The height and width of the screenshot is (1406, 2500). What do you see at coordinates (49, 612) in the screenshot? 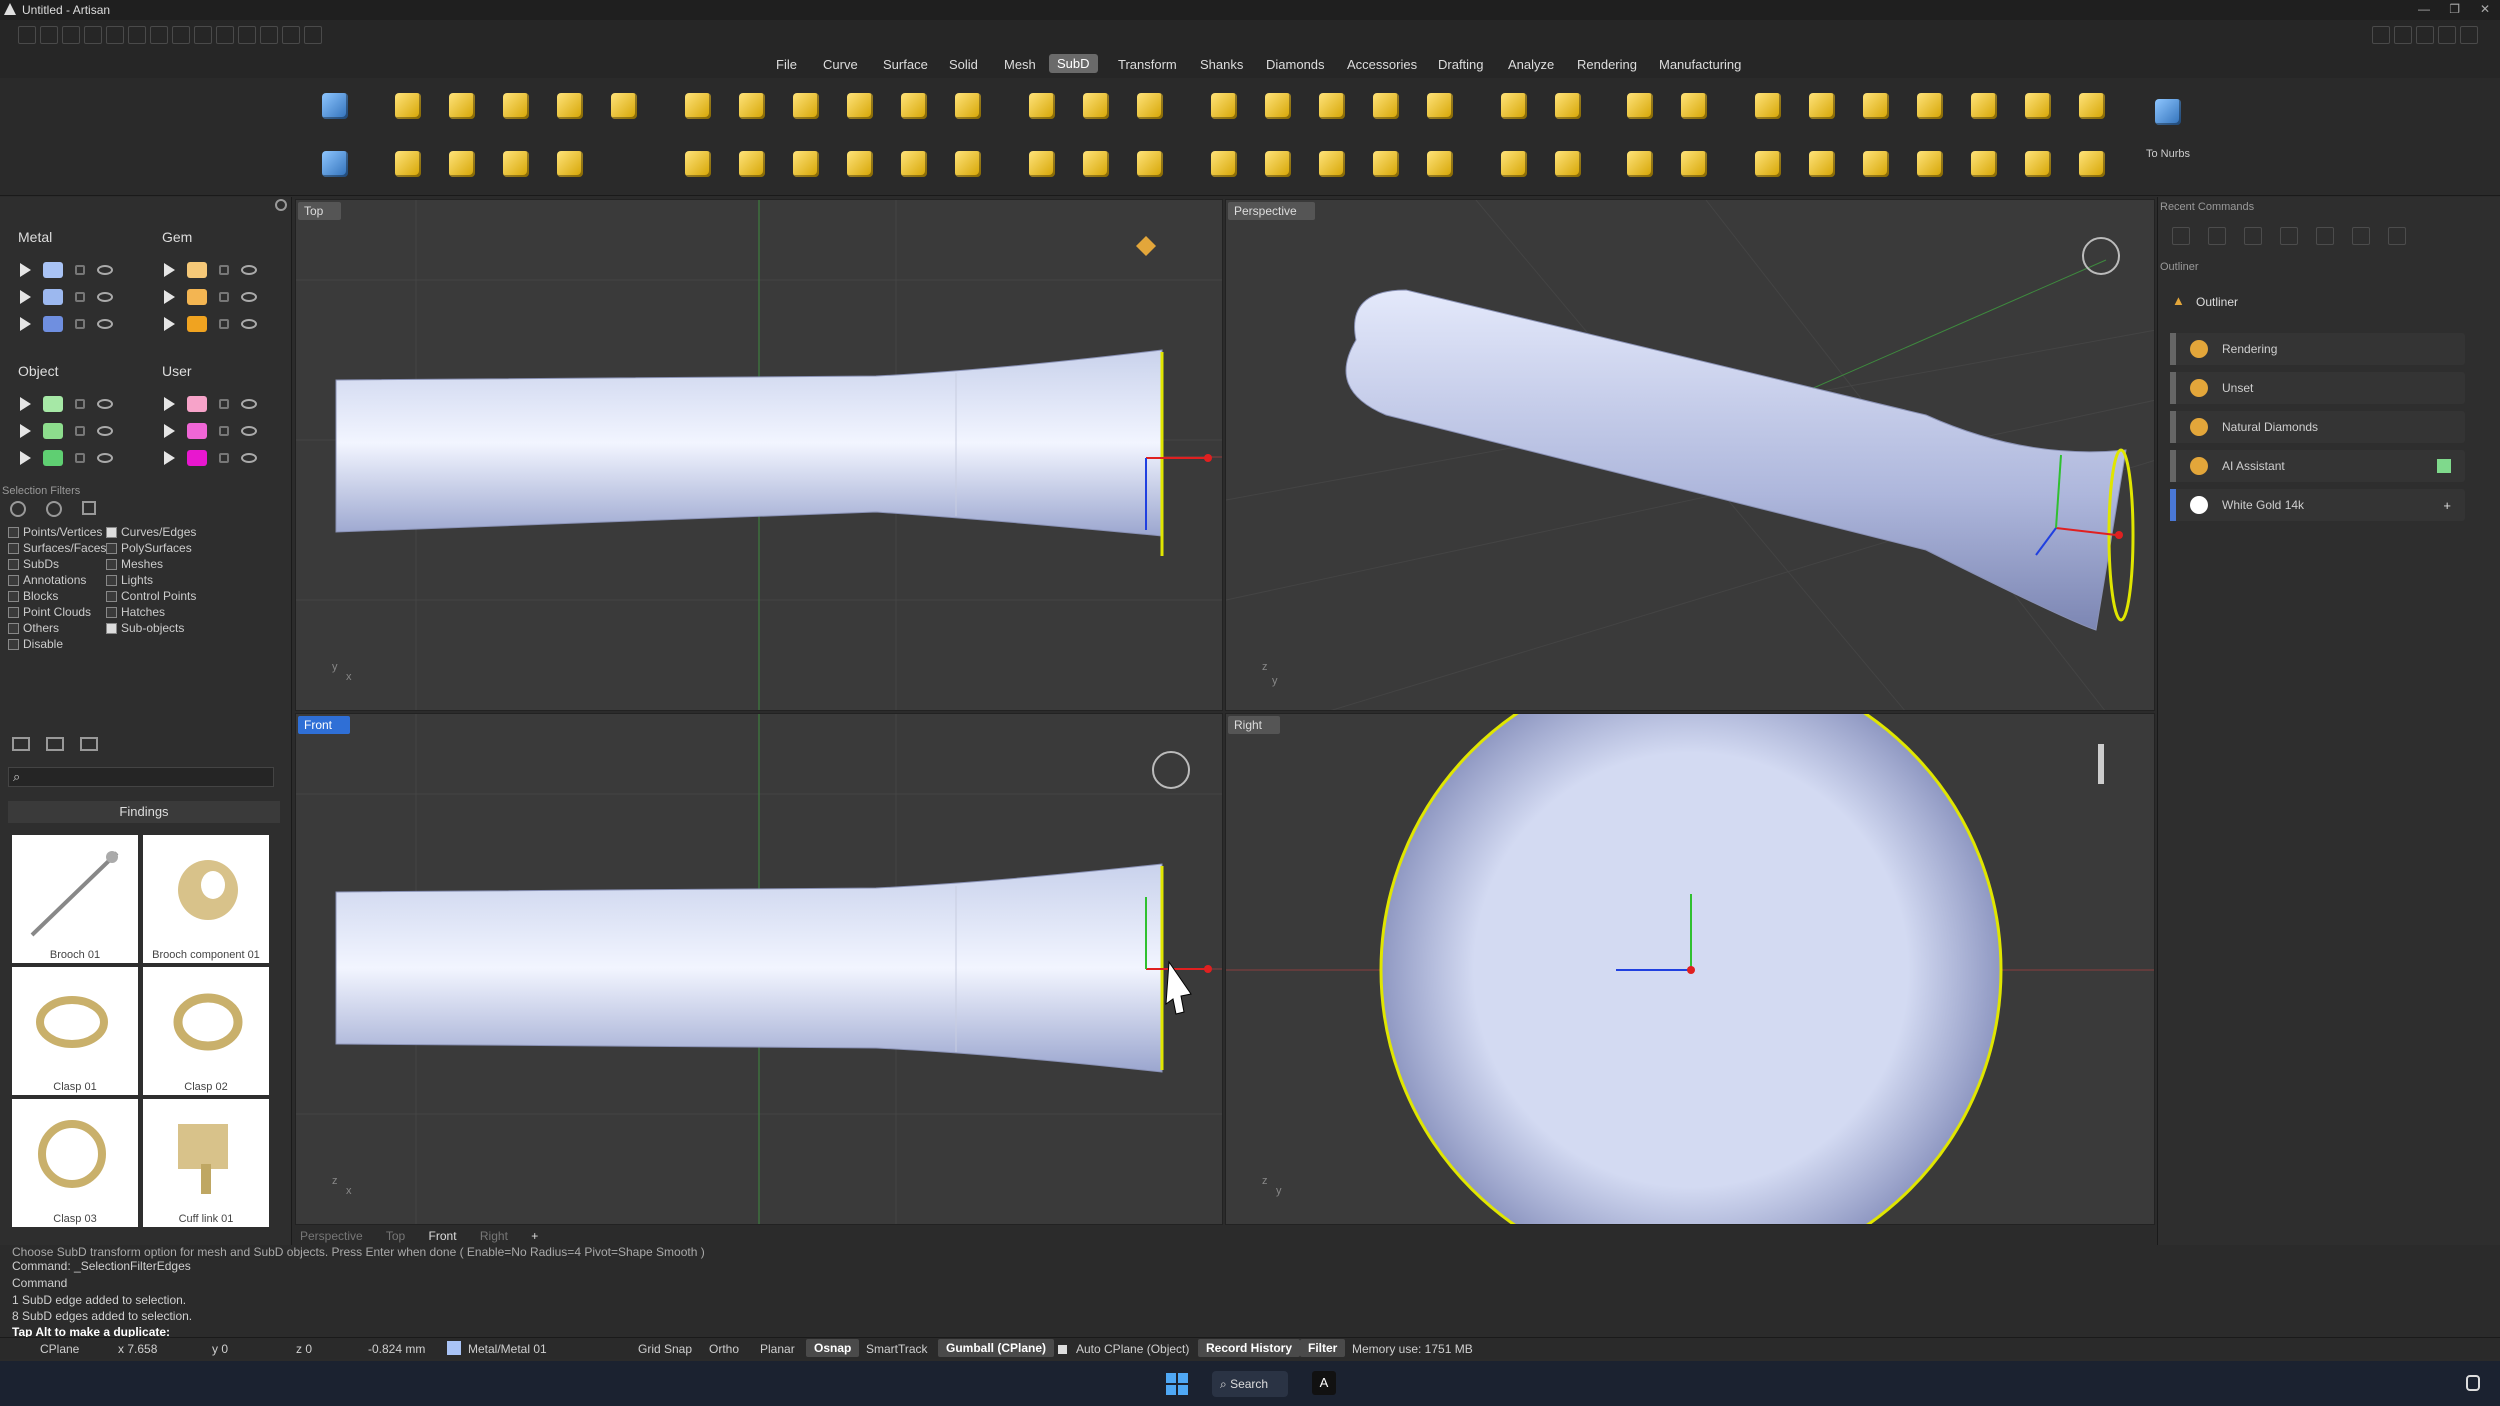
I see `filter-point-clouds: Point Clouds` at bounding box center [49, 612].